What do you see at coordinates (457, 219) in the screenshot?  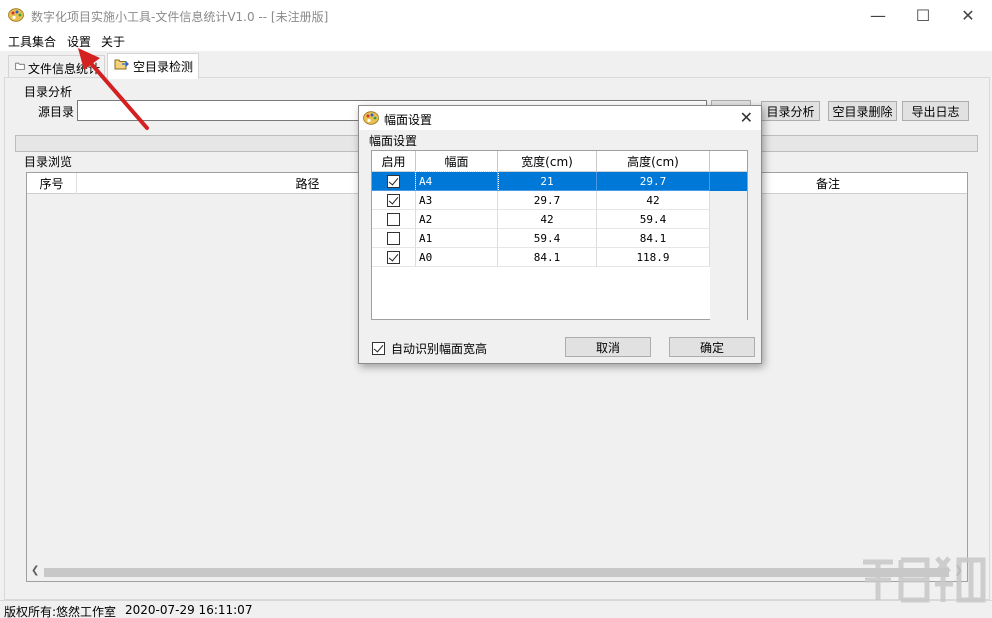 I see `size-cell: A2` at bounding box center [457, 219].